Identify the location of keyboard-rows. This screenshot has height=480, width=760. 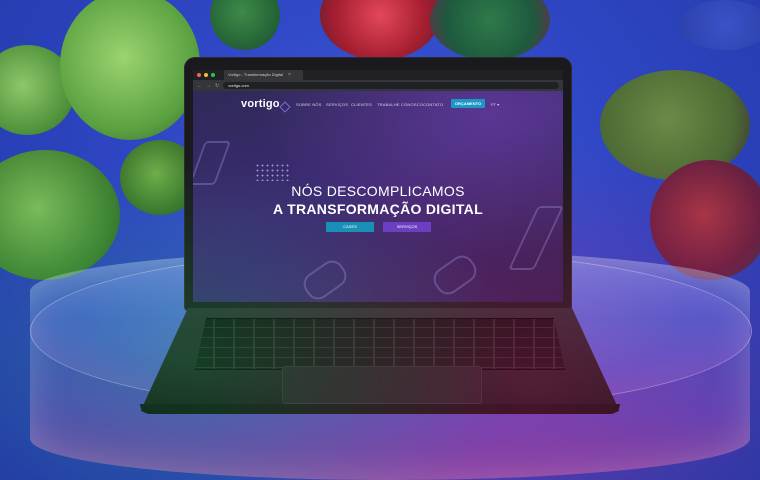
(380, 344).